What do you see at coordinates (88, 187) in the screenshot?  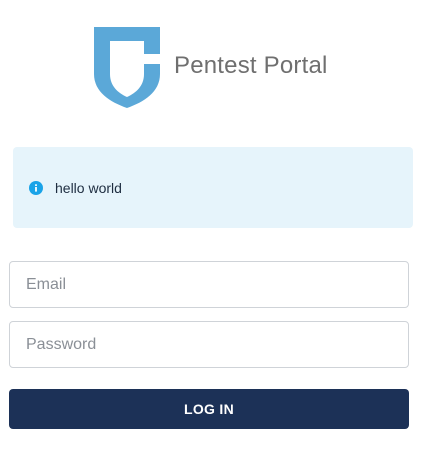 I see `alert-message: hello world` at bounding box center [88, 187].